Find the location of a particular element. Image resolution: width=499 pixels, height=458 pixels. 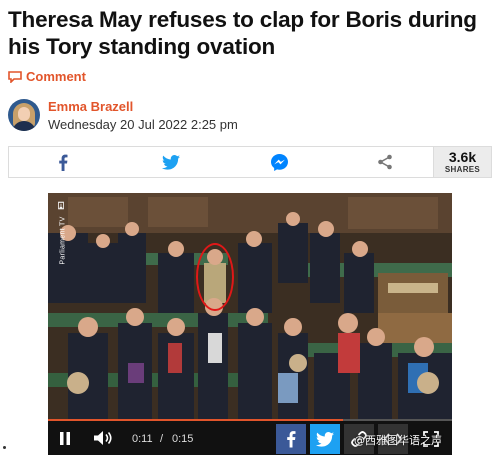

pause-icon is located at coordinates (65, 438).